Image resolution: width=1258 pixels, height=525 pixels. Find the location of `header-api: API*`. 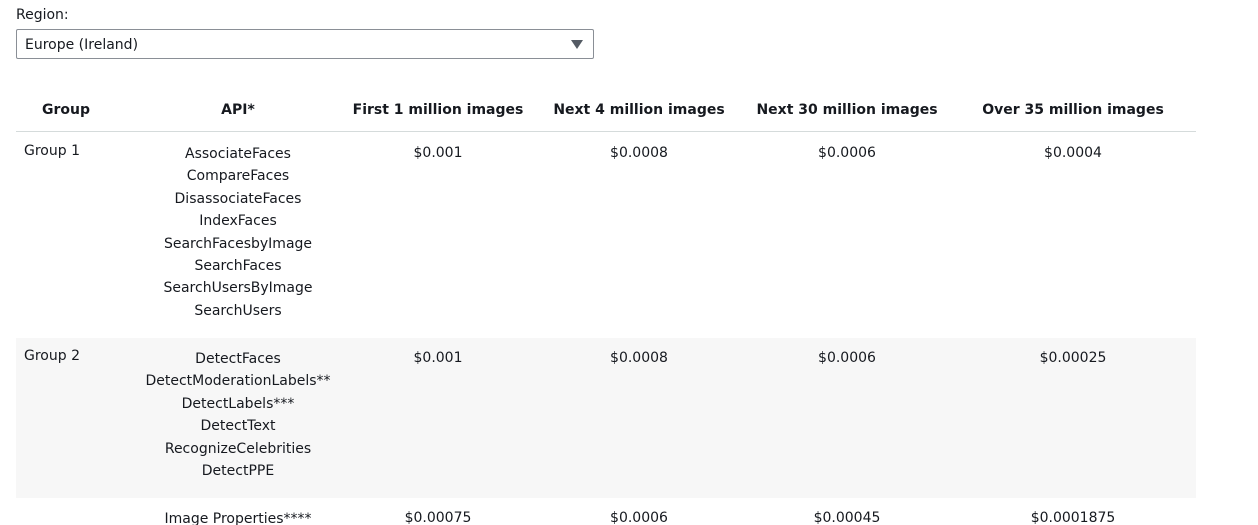

header-api: API* is located at coordinates (238, 110).